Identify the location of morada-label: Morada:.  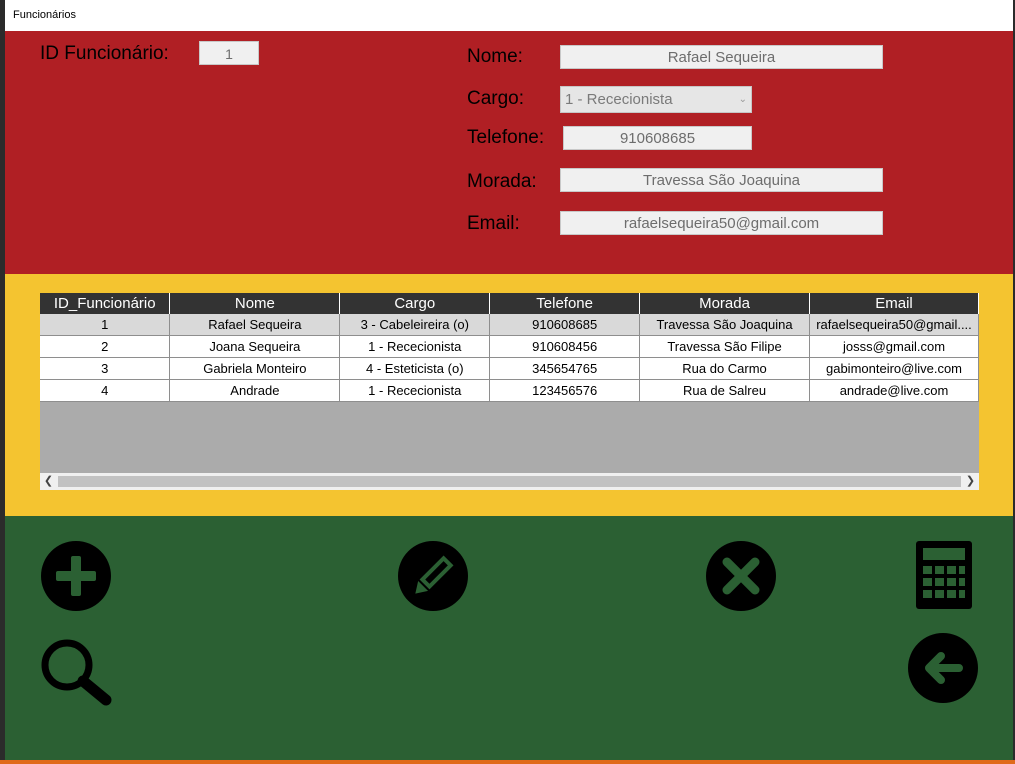
(502, 181).